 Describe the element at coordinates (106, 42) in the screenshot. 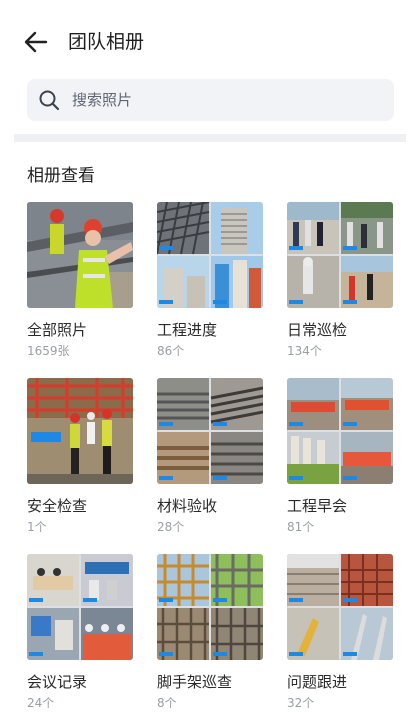

I see `page-title: 团队相册` at that location.